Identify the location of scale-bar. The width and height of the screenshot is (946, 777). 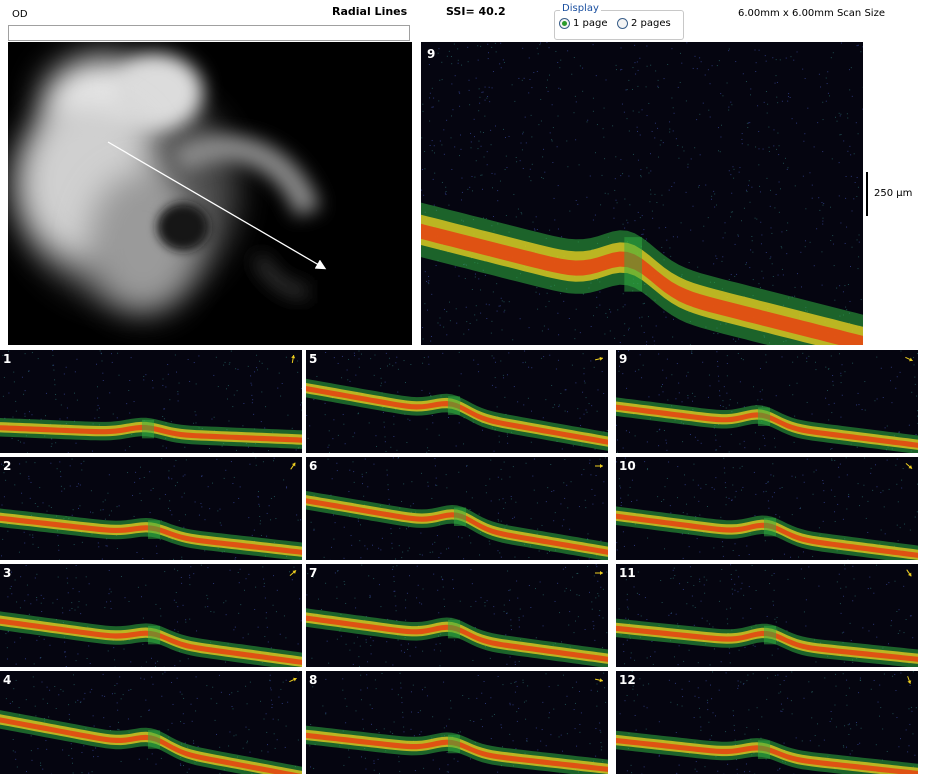
(867, 194).